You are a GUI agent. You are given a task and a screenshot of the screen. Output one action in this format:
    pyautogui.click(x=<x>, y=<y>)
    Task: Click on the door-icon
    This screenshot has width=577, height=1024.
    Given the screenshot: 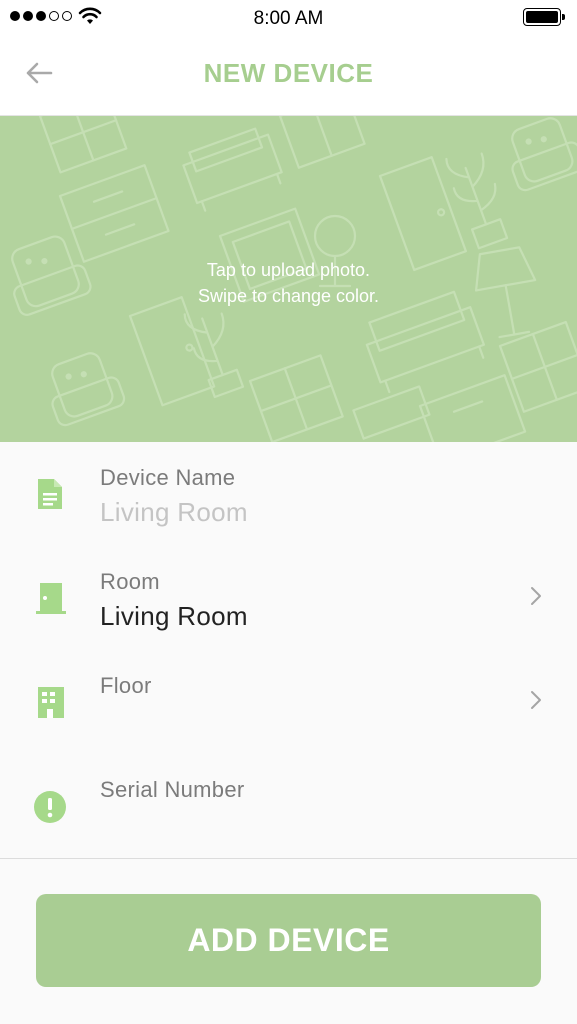 What is the action you would take?
    pyautogui.click(x=51, y=598)
    